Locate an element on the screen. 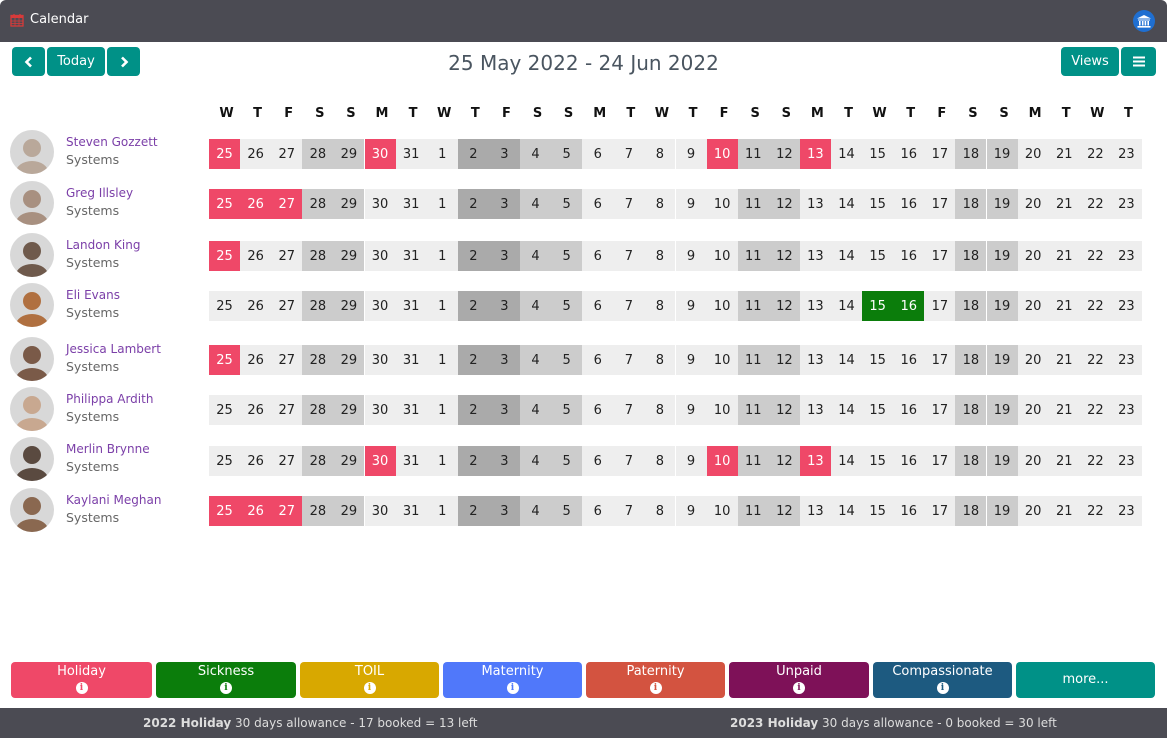  employee-name: Jessica Lambert is located at coordinates (113, 349).